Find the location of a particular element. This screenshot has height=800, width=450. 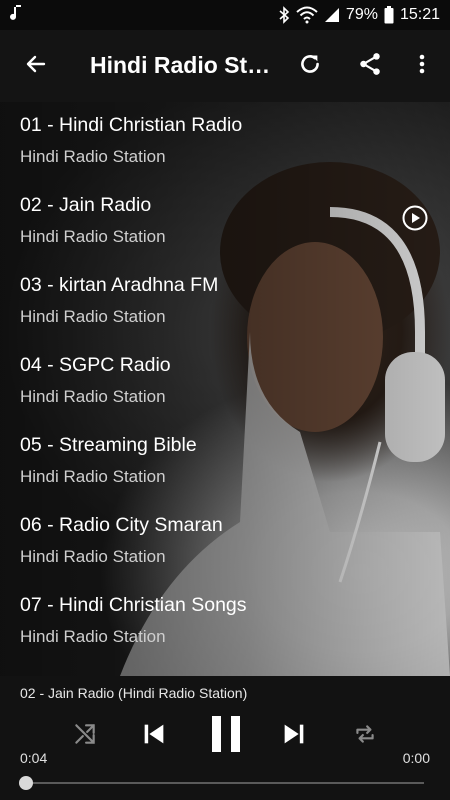

music-note-icon is located at coordinates (17, 15).